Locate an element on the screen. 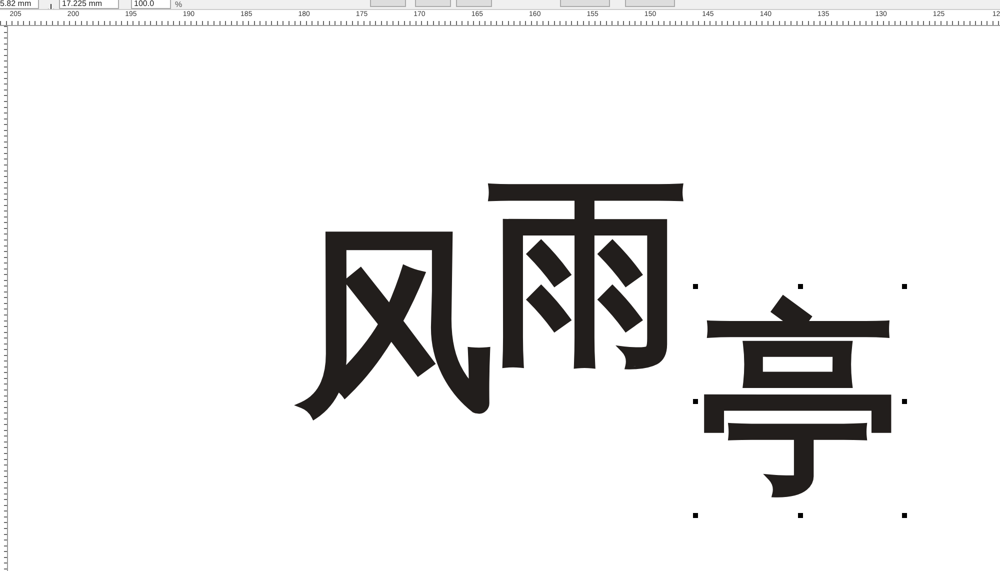 This screenshot has width=1000, height=571. lettering-character: 亭 is located at coordinates (800, 401).